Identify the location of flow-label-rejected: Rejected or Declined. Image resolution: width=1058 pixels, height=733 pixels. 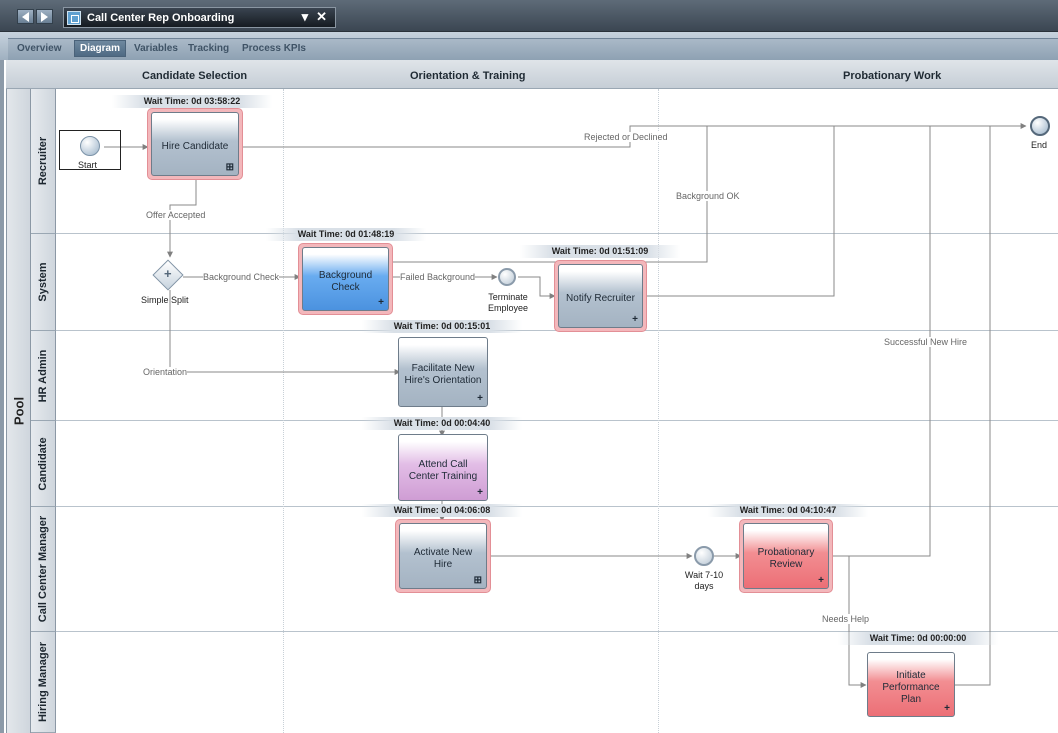
(626, 137).